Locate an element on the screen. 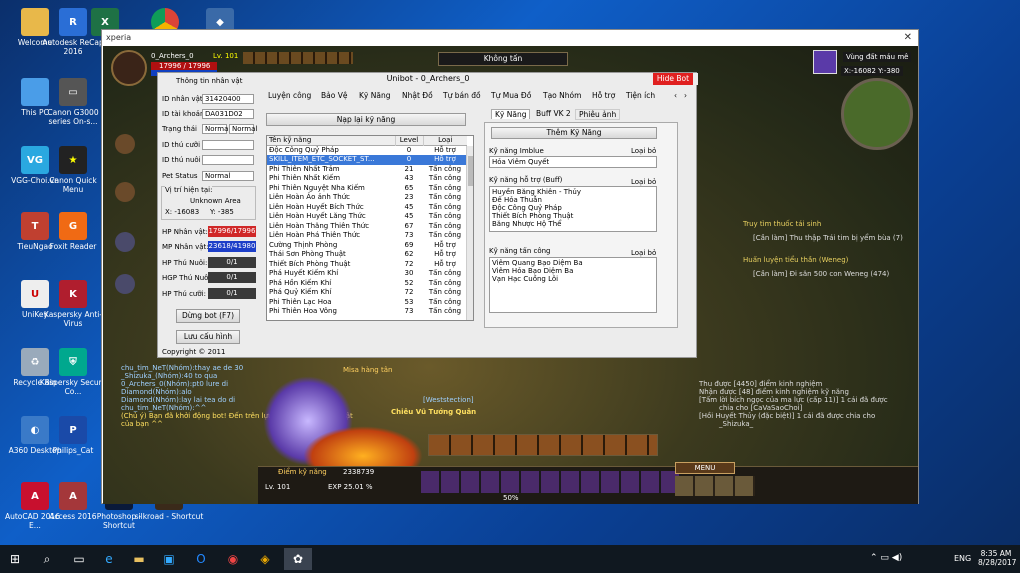 The height and width of the screenshot is (573, 1020). menu-tu-ban-do: Tự bán đồ is located at coordinates (462, 95).